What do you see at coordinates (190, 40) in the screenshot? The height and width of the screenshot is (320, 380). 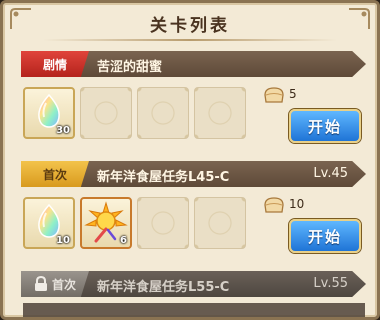 I see `title-divider` at bounding box center [190, 40].